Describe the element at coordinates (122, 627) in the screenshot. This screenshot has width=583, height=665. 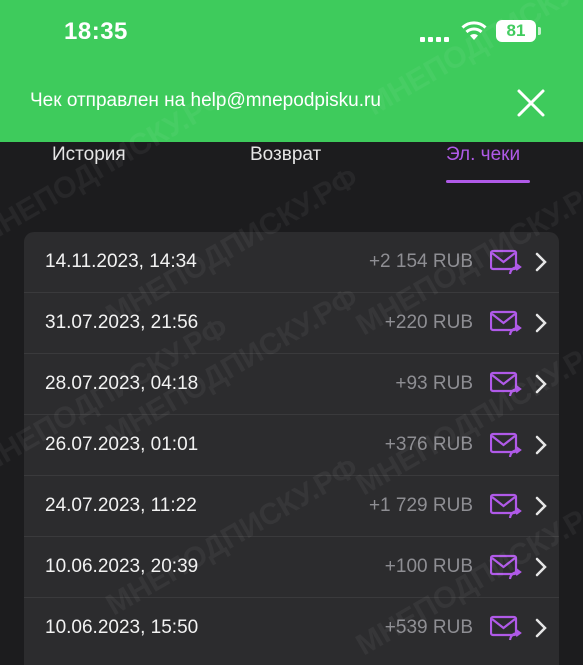
I see `receipt-date: 10.06.2023, 15:50` at that location.